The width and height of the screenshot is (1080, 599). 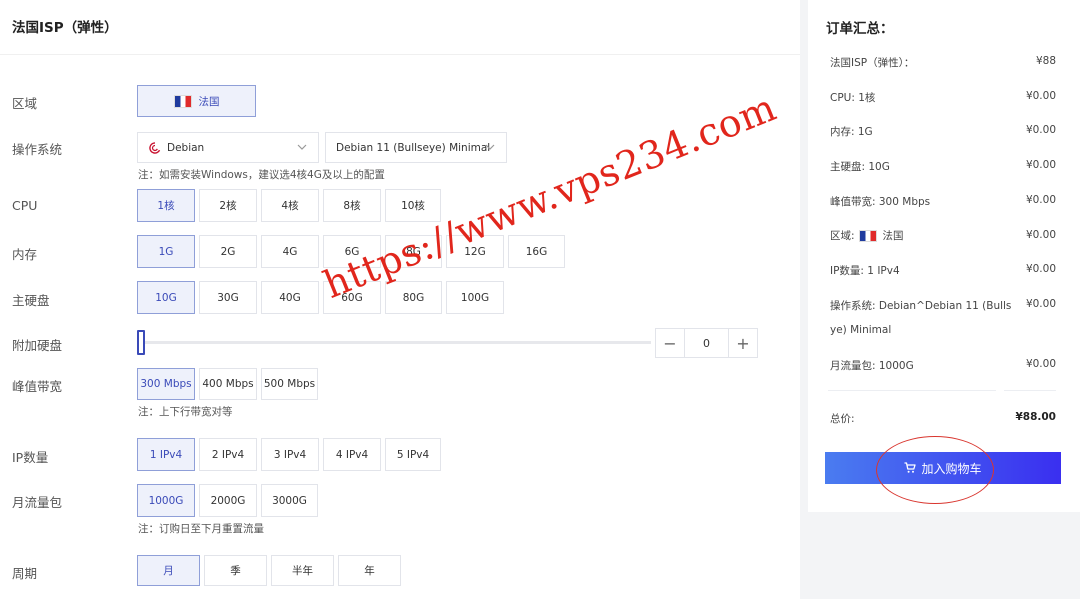 What do you see at coordinates (842, 419) in the screenshot?
I see `total-label: 总价:` at bounding box center [842, 419].